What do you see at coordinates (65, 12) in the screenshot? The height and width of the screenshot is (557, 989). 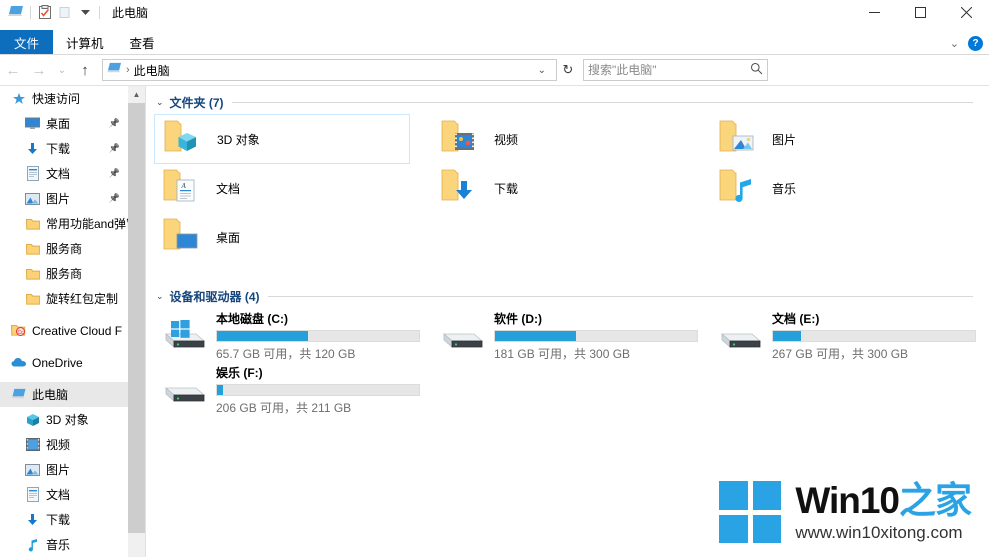 I see `new-folder-icon` at bounding box center [65, 12].